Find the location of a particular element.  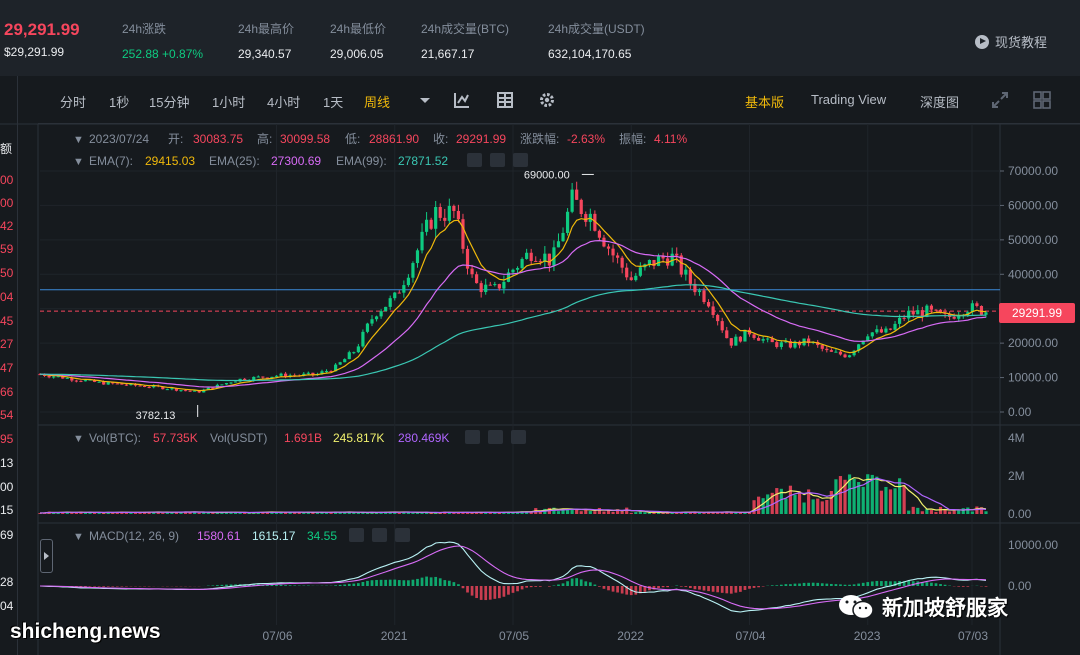

vol-settings-icon is located at coordinates (495, 437).